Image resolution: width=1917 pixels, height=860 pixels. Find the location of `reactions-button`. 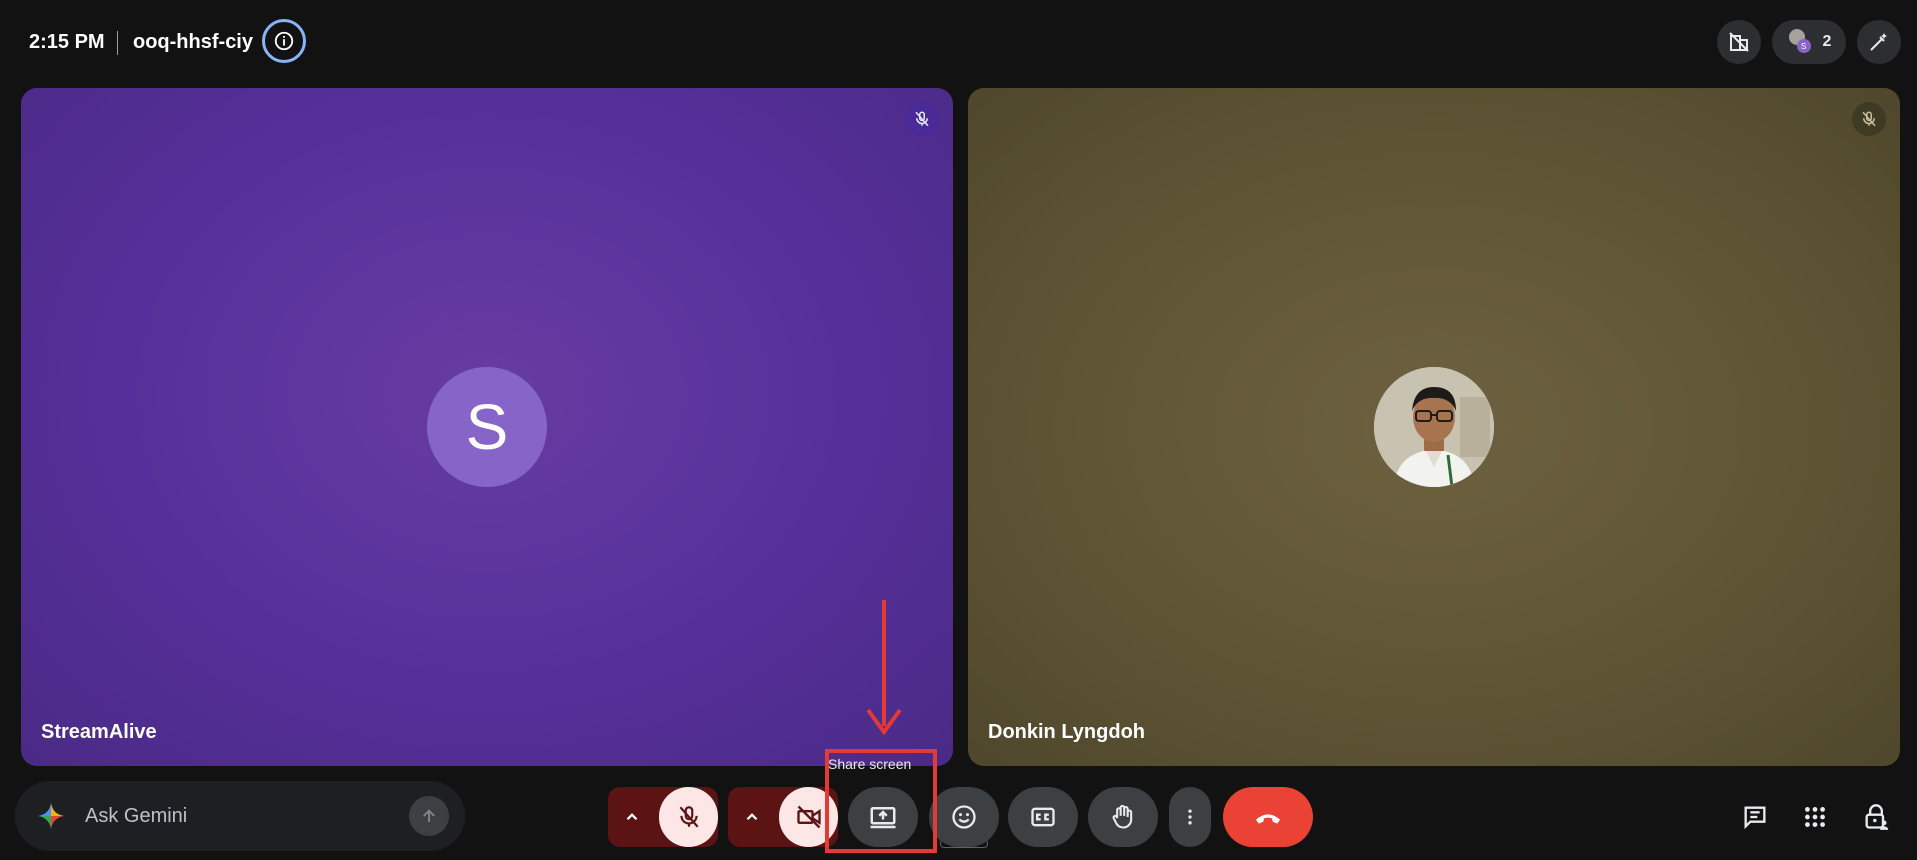

reactions-button is located at coordinates (964, 817).